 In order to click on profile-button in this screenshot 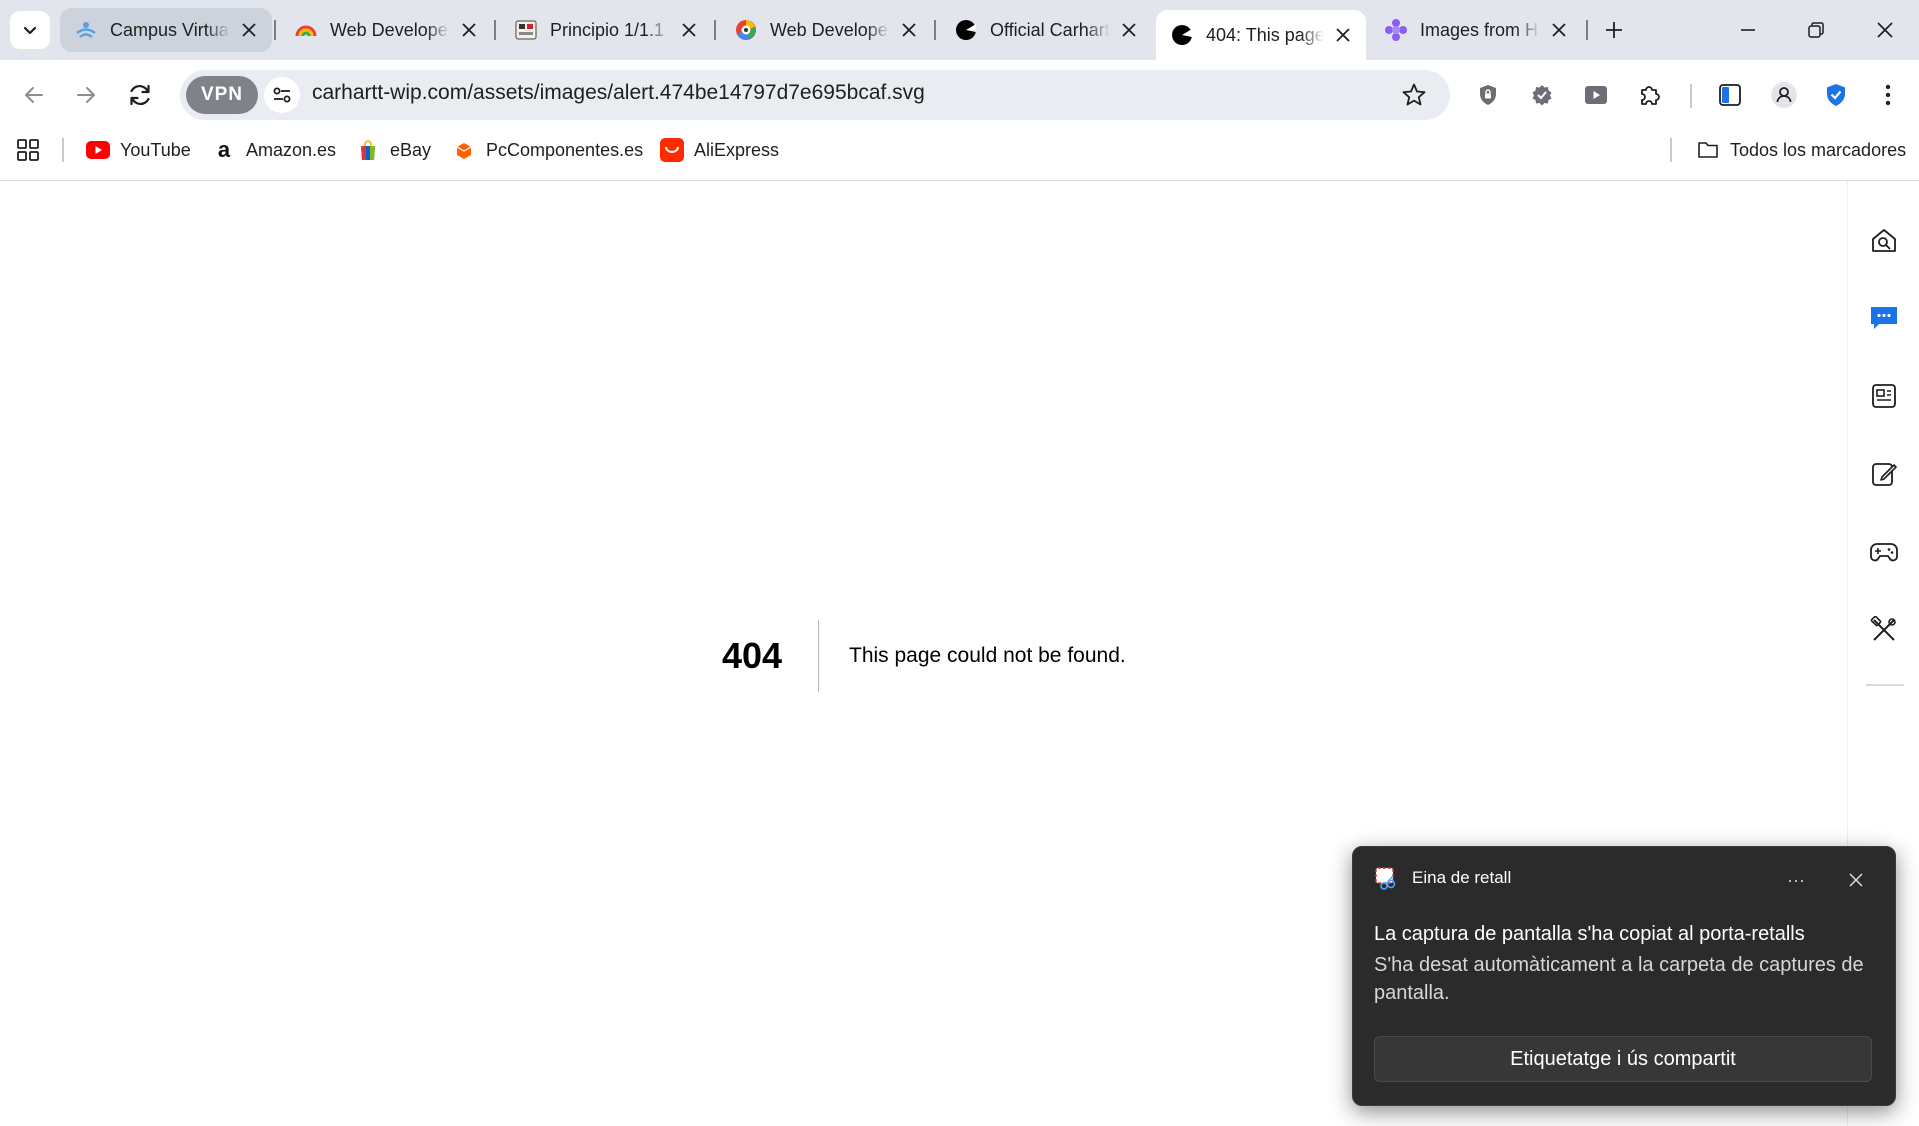, I will do `click(1784, 95)`.